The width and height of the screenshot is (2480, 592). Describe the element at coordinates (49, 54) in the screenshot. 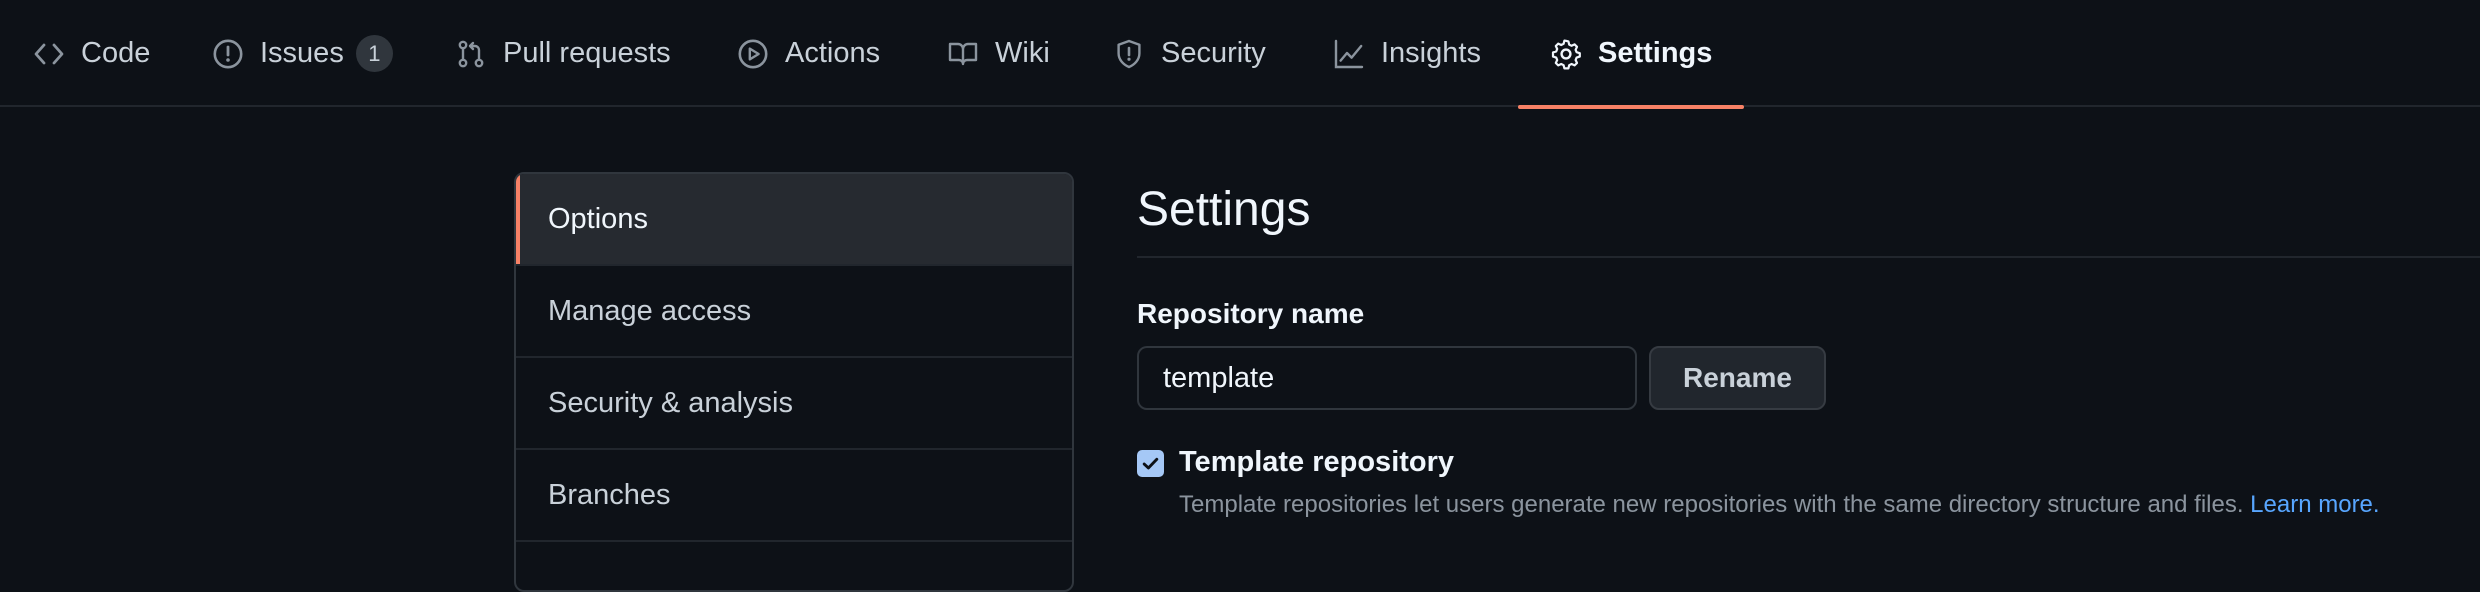

I see `code-icon` at that location.